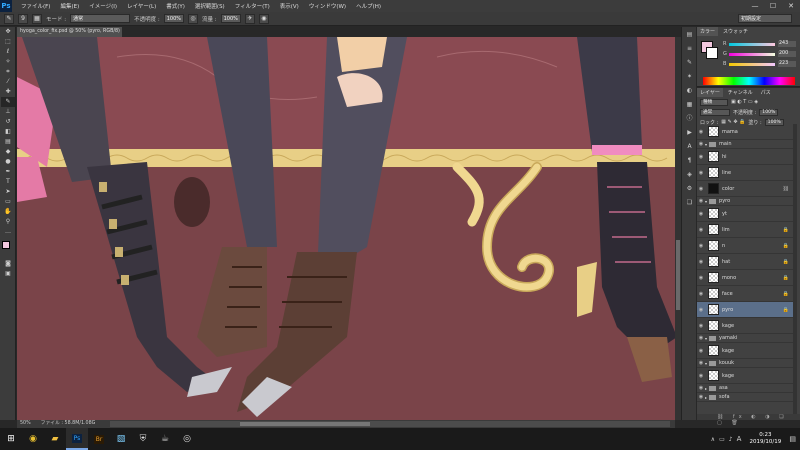 This screenshot has height=450, width=800. I want to click on file-explorer-icon: ▰, so click(55, 439).